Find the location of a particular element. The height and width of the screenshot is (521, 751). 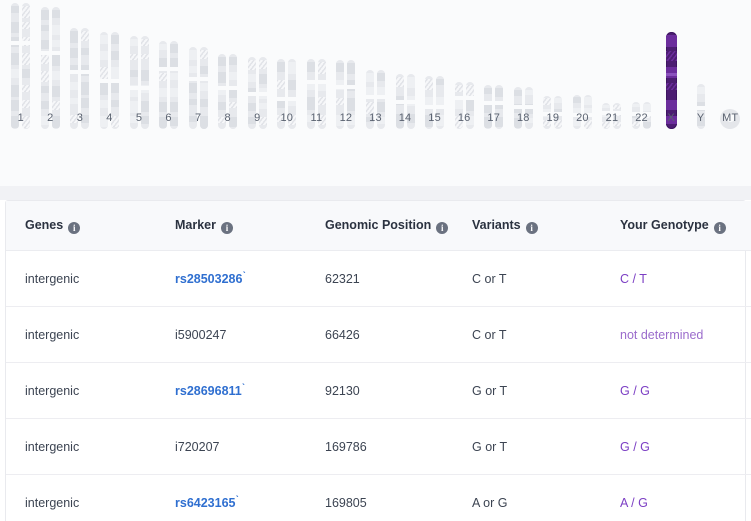

chromosome-1: 1 is located at coordinates (21, 66).